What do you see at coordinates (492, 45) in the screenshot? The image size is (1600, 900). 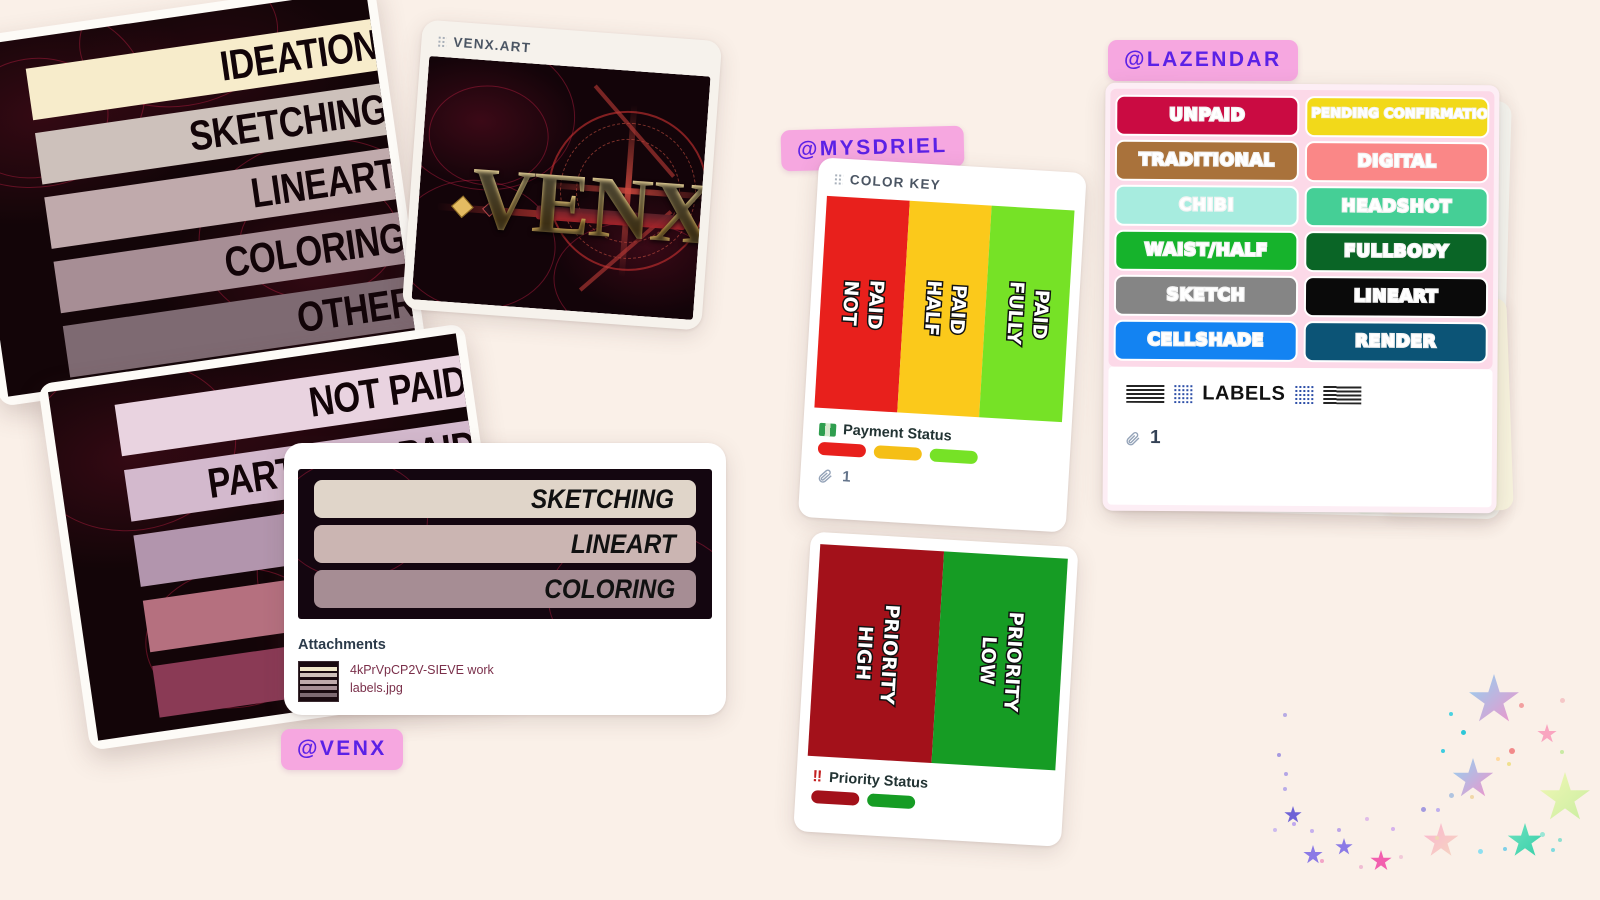 I see `venx-art-card-title: VENX.ART` at bounding box center [492, 45].